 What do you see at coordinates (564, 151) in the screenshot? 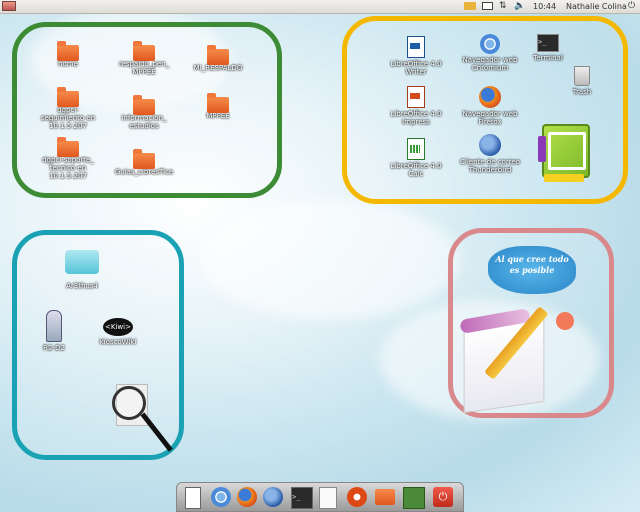
I see `basket-widget-icon` at bounding box center [564, 151].